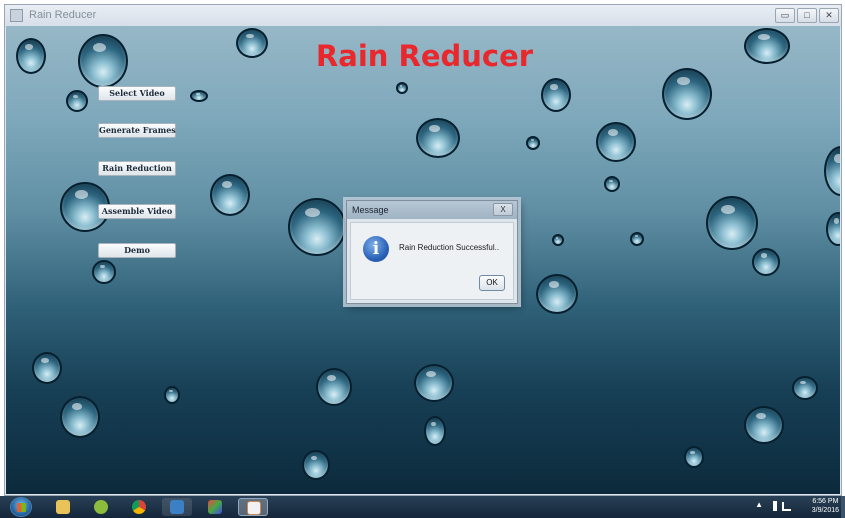  I want to click on info-icon: i, so click(376, 249).